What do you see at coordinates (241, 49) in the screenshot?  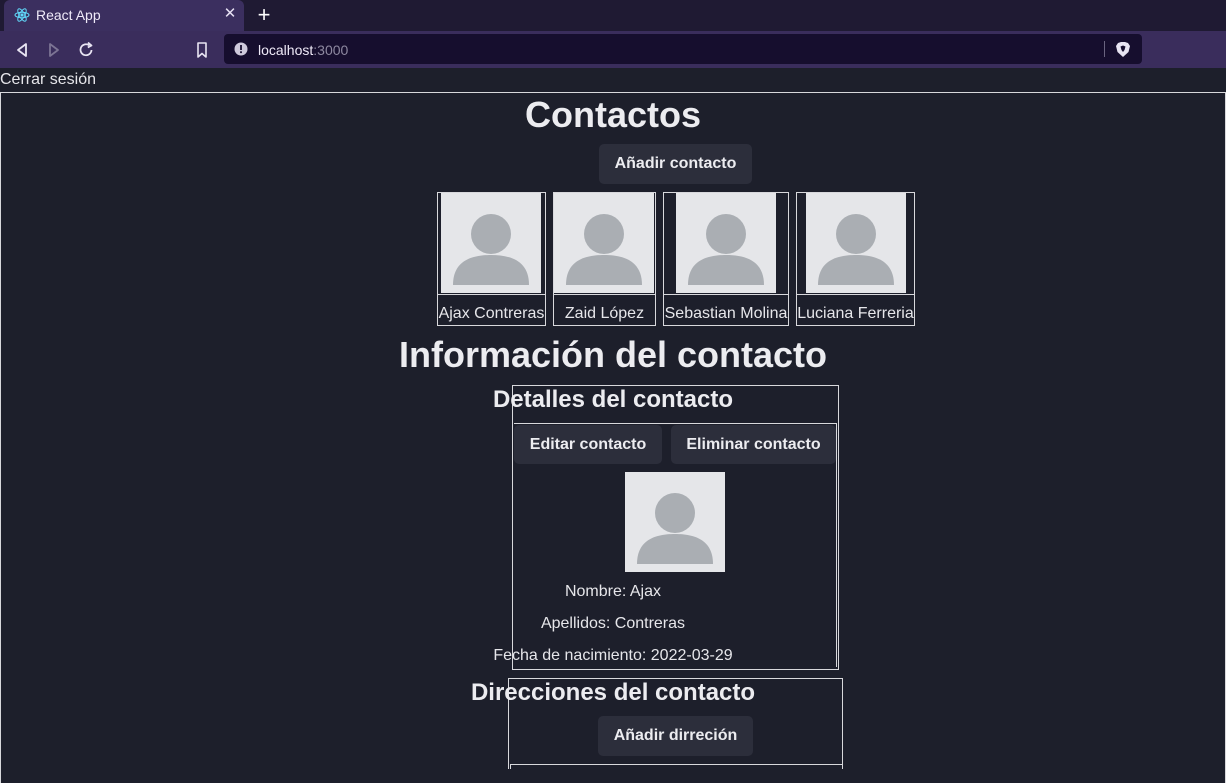 I see `site-info-icon` at bounding box center [241, 49].